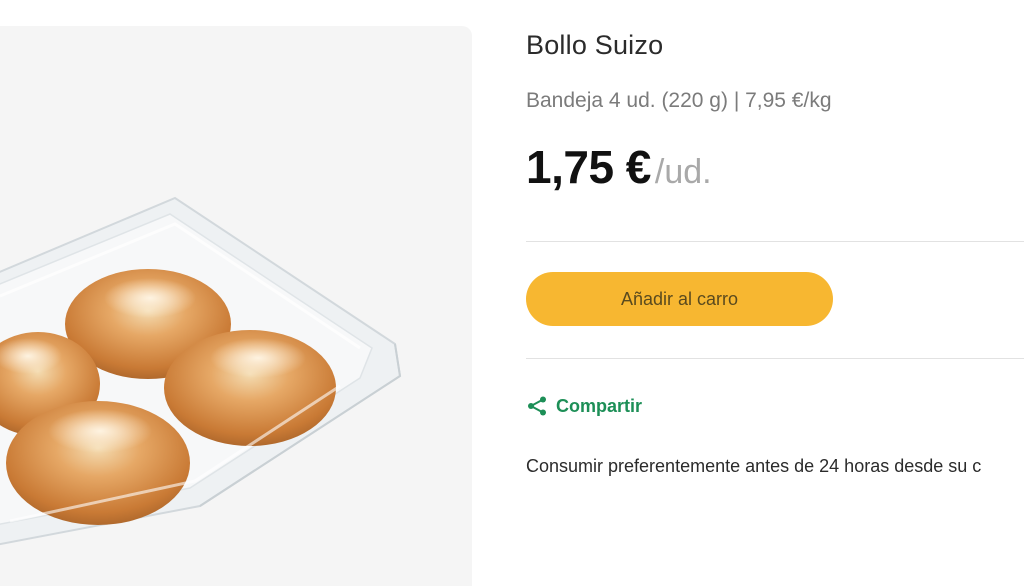 Image resolution: width=1024 pixels, height=586 pixels. Describe the element at coordinates (599, 405) in the screenshot. I see `share-label: Compartir` at that location.